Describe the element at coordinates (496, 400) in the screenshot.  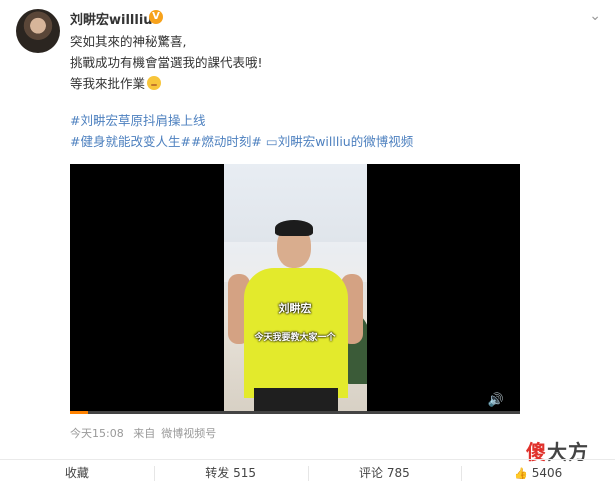
I see `volume-icon: 🔊` at that location.